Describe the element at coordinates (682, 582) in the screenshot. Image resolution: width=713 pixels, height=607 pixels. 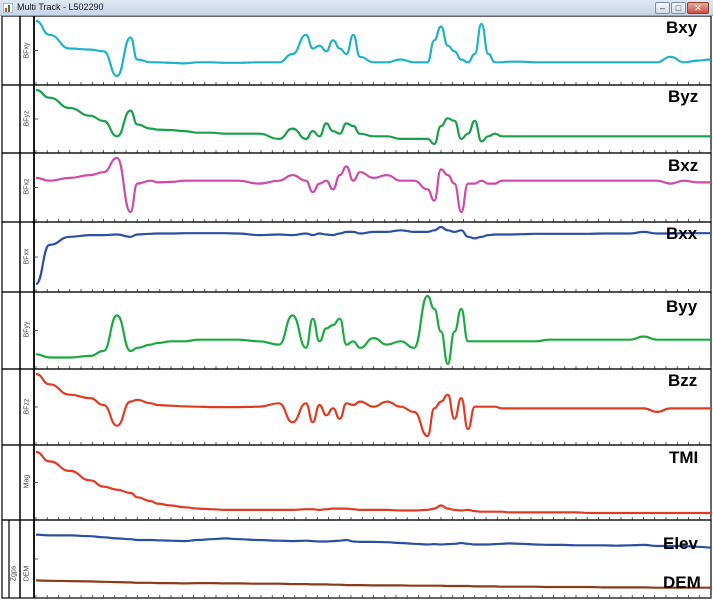
I see `track-label-dem: DEM` at that location.